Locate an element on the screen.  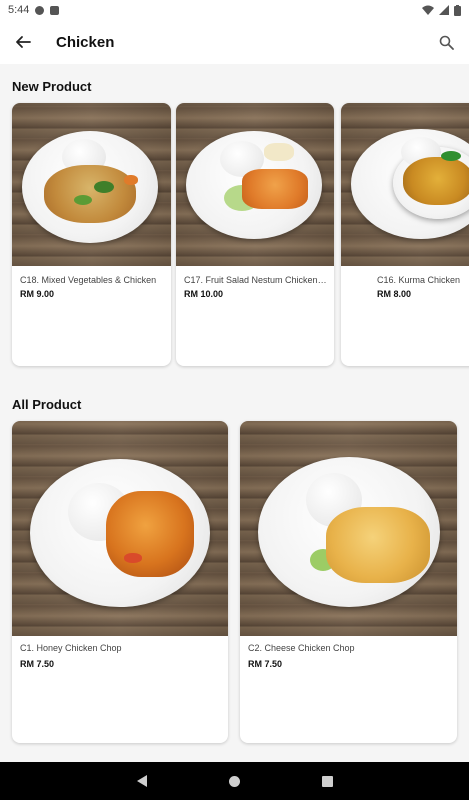
product-name: C16. Kurma Chicken is located at coordinates (419, 280).